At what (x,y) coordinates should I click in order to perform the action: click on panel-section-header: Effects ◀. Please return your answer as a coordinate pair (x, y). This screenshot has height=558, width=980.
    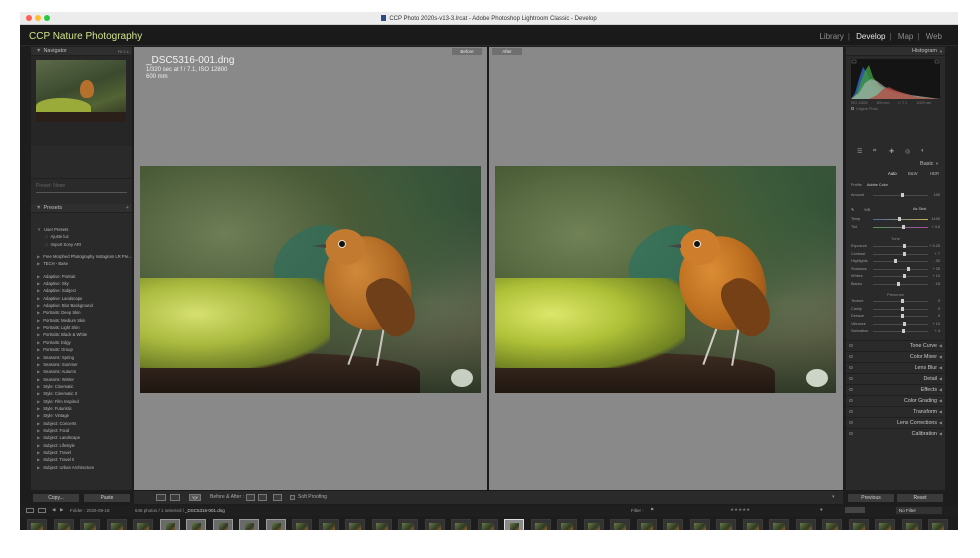
    Looking at the image, I should click on (895, 389).